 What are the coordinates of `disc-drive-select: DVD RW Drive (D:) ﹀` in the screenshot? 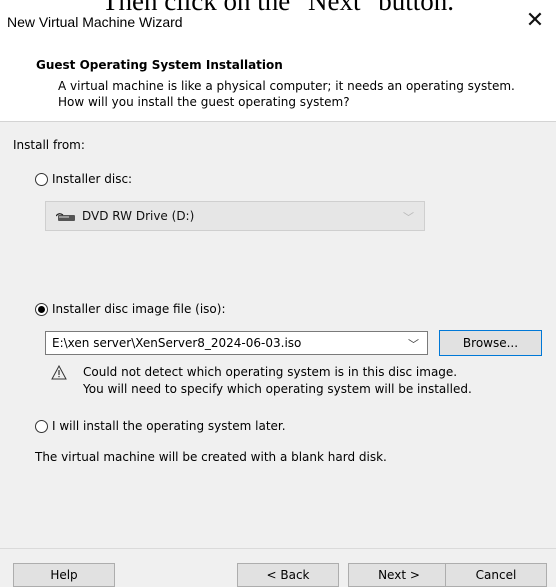 It's located at (235, 216).